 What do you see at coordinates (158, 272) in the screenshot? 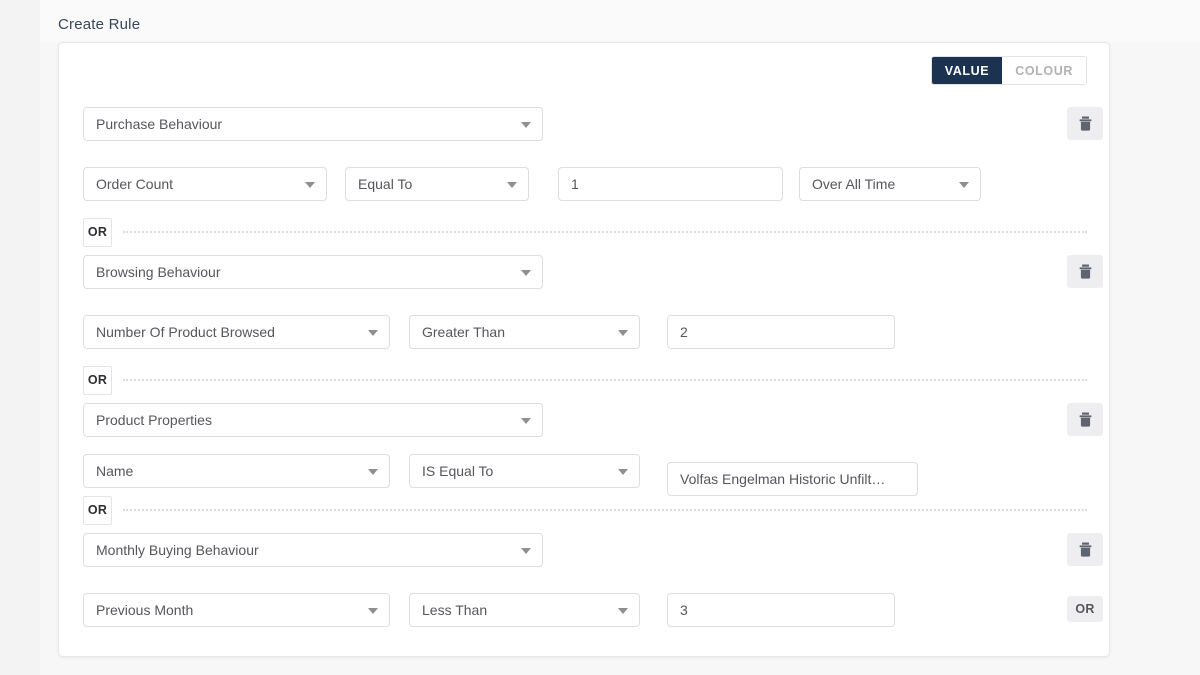
I see `group-1-category-value: Browsing Behaviour` at bounding box center [158, 272].